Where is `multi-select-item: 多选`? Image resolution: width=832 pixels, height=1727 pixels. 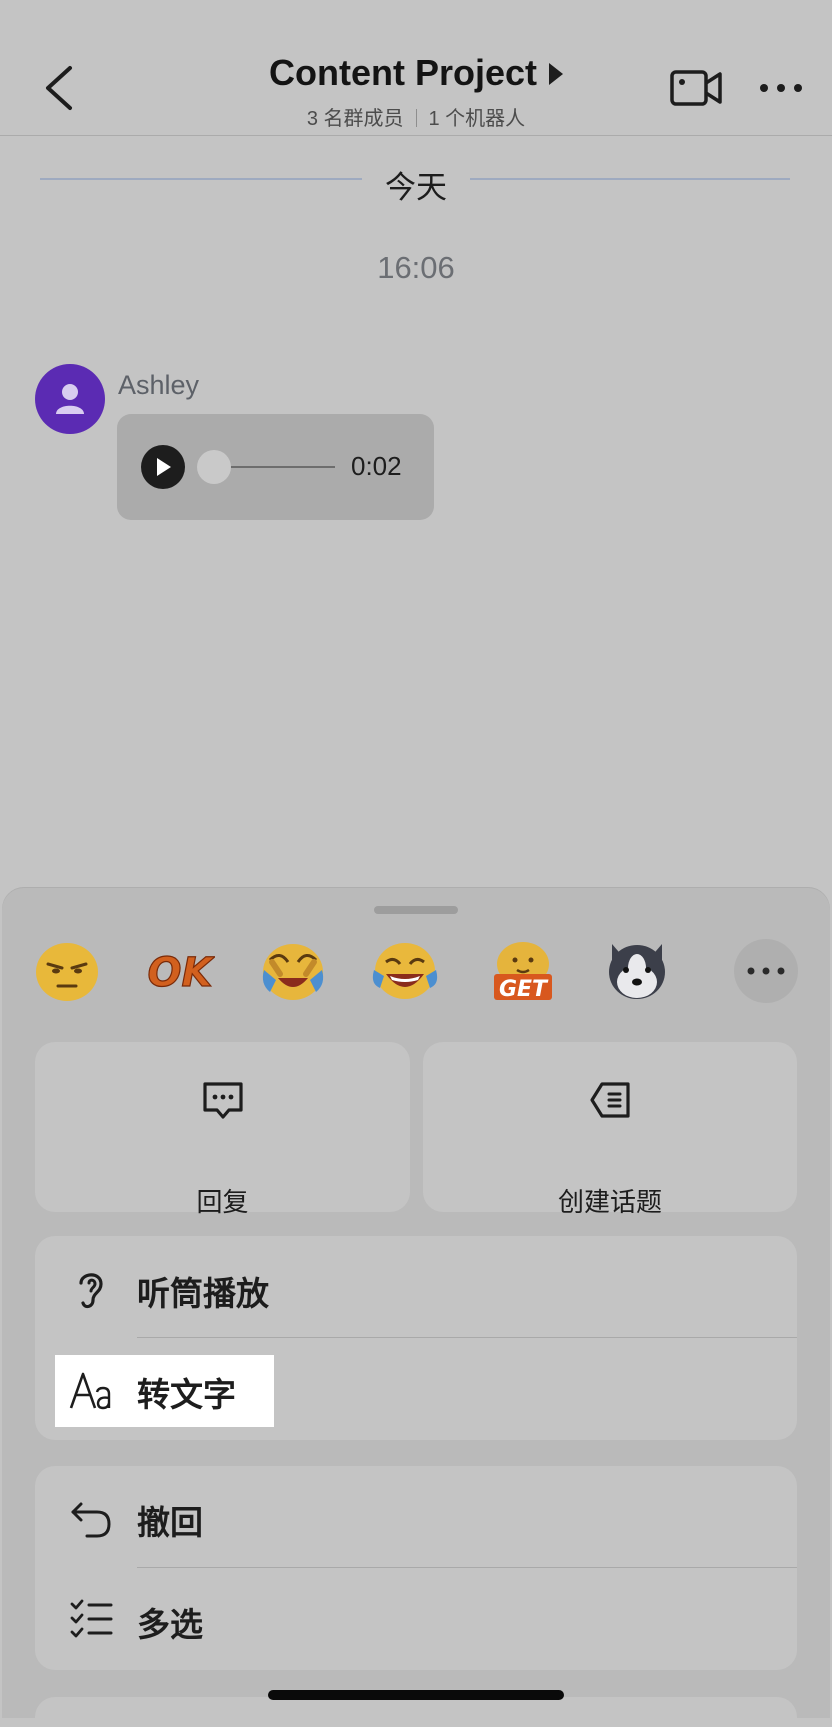
multi-select-item: 多选 is located at coordinates (416, 1618).